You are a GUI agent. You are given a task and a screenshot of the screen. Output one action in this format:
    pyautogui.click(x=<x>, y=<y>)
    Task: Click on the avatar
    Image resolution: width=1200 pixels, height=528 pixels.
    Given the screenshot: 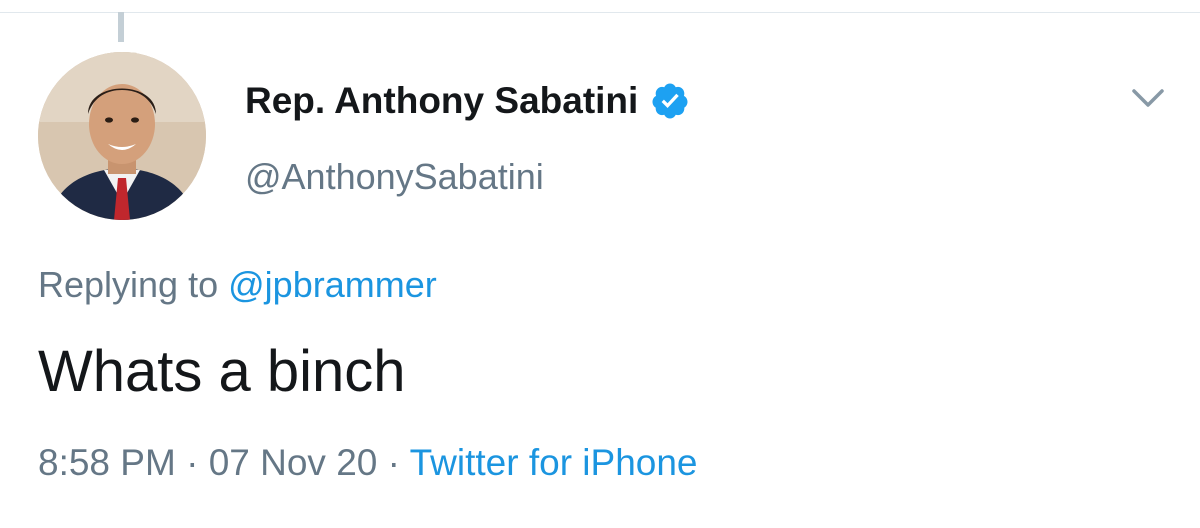 What is the action you would take?
    pyautogui.click(x=122, y=136)
    